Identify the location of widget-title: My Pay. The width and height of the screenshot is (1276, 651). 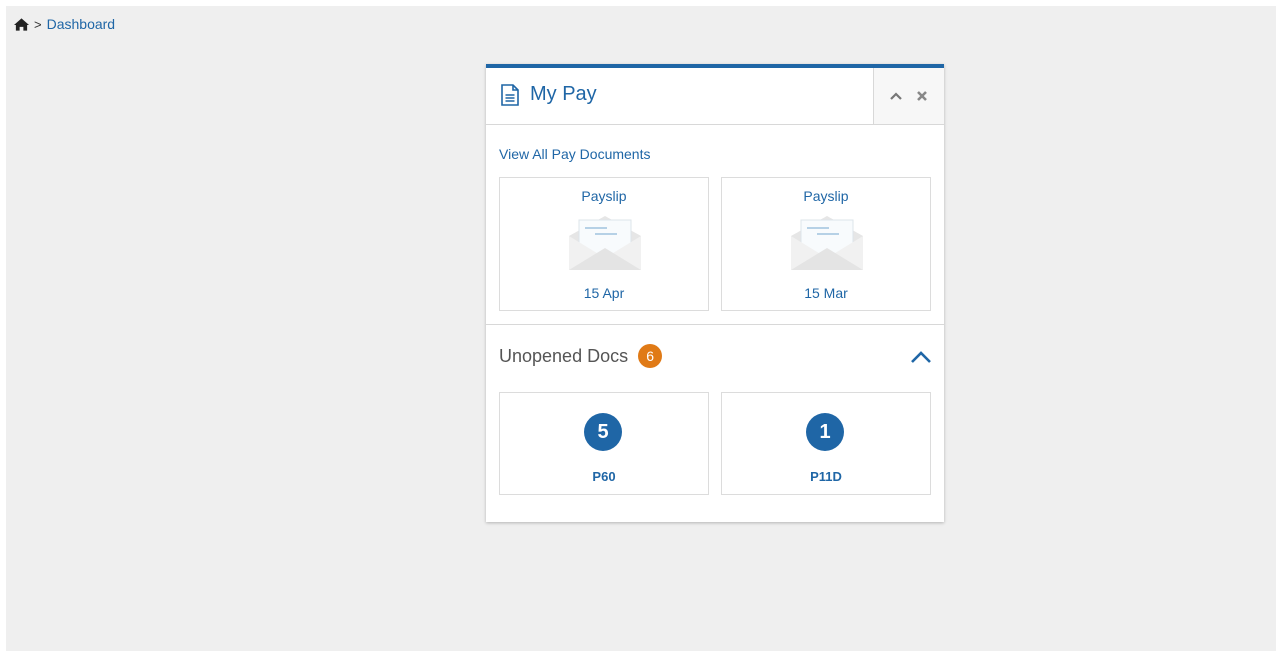
(548, 94).